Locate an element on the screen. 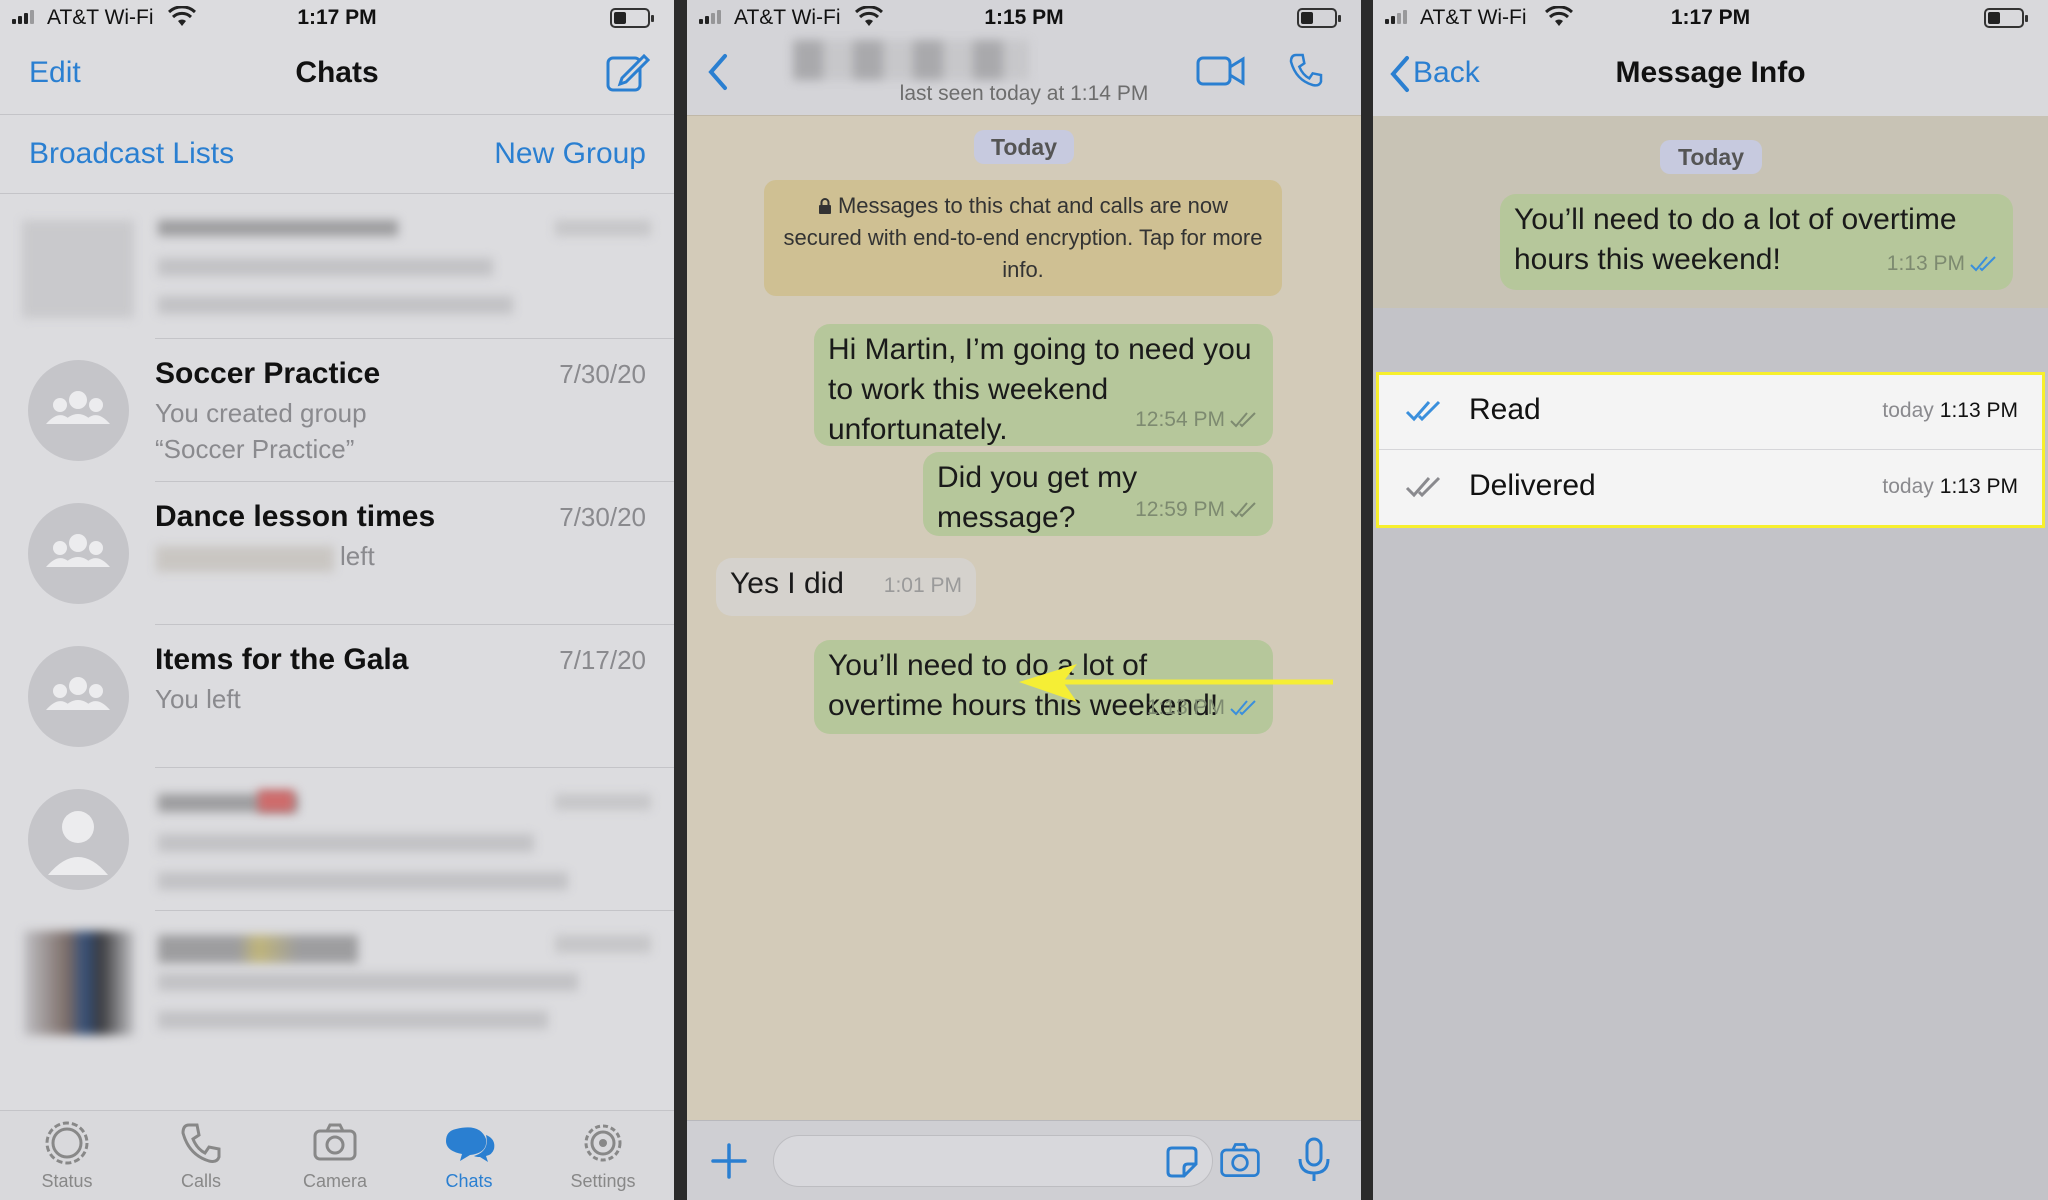  message-text: Yes I did is located at coordinates (787, 583).